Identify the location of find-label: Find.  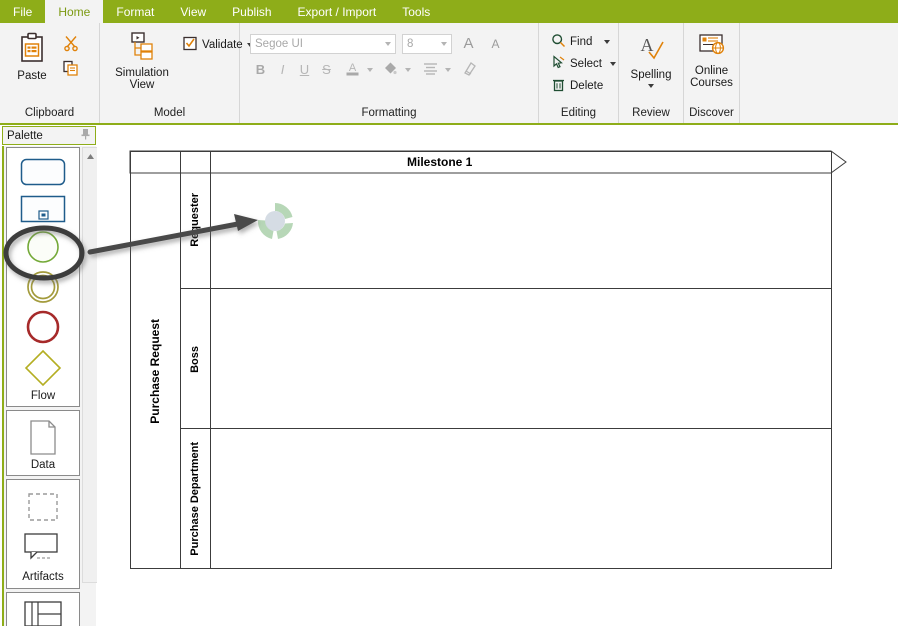
(581, 42).